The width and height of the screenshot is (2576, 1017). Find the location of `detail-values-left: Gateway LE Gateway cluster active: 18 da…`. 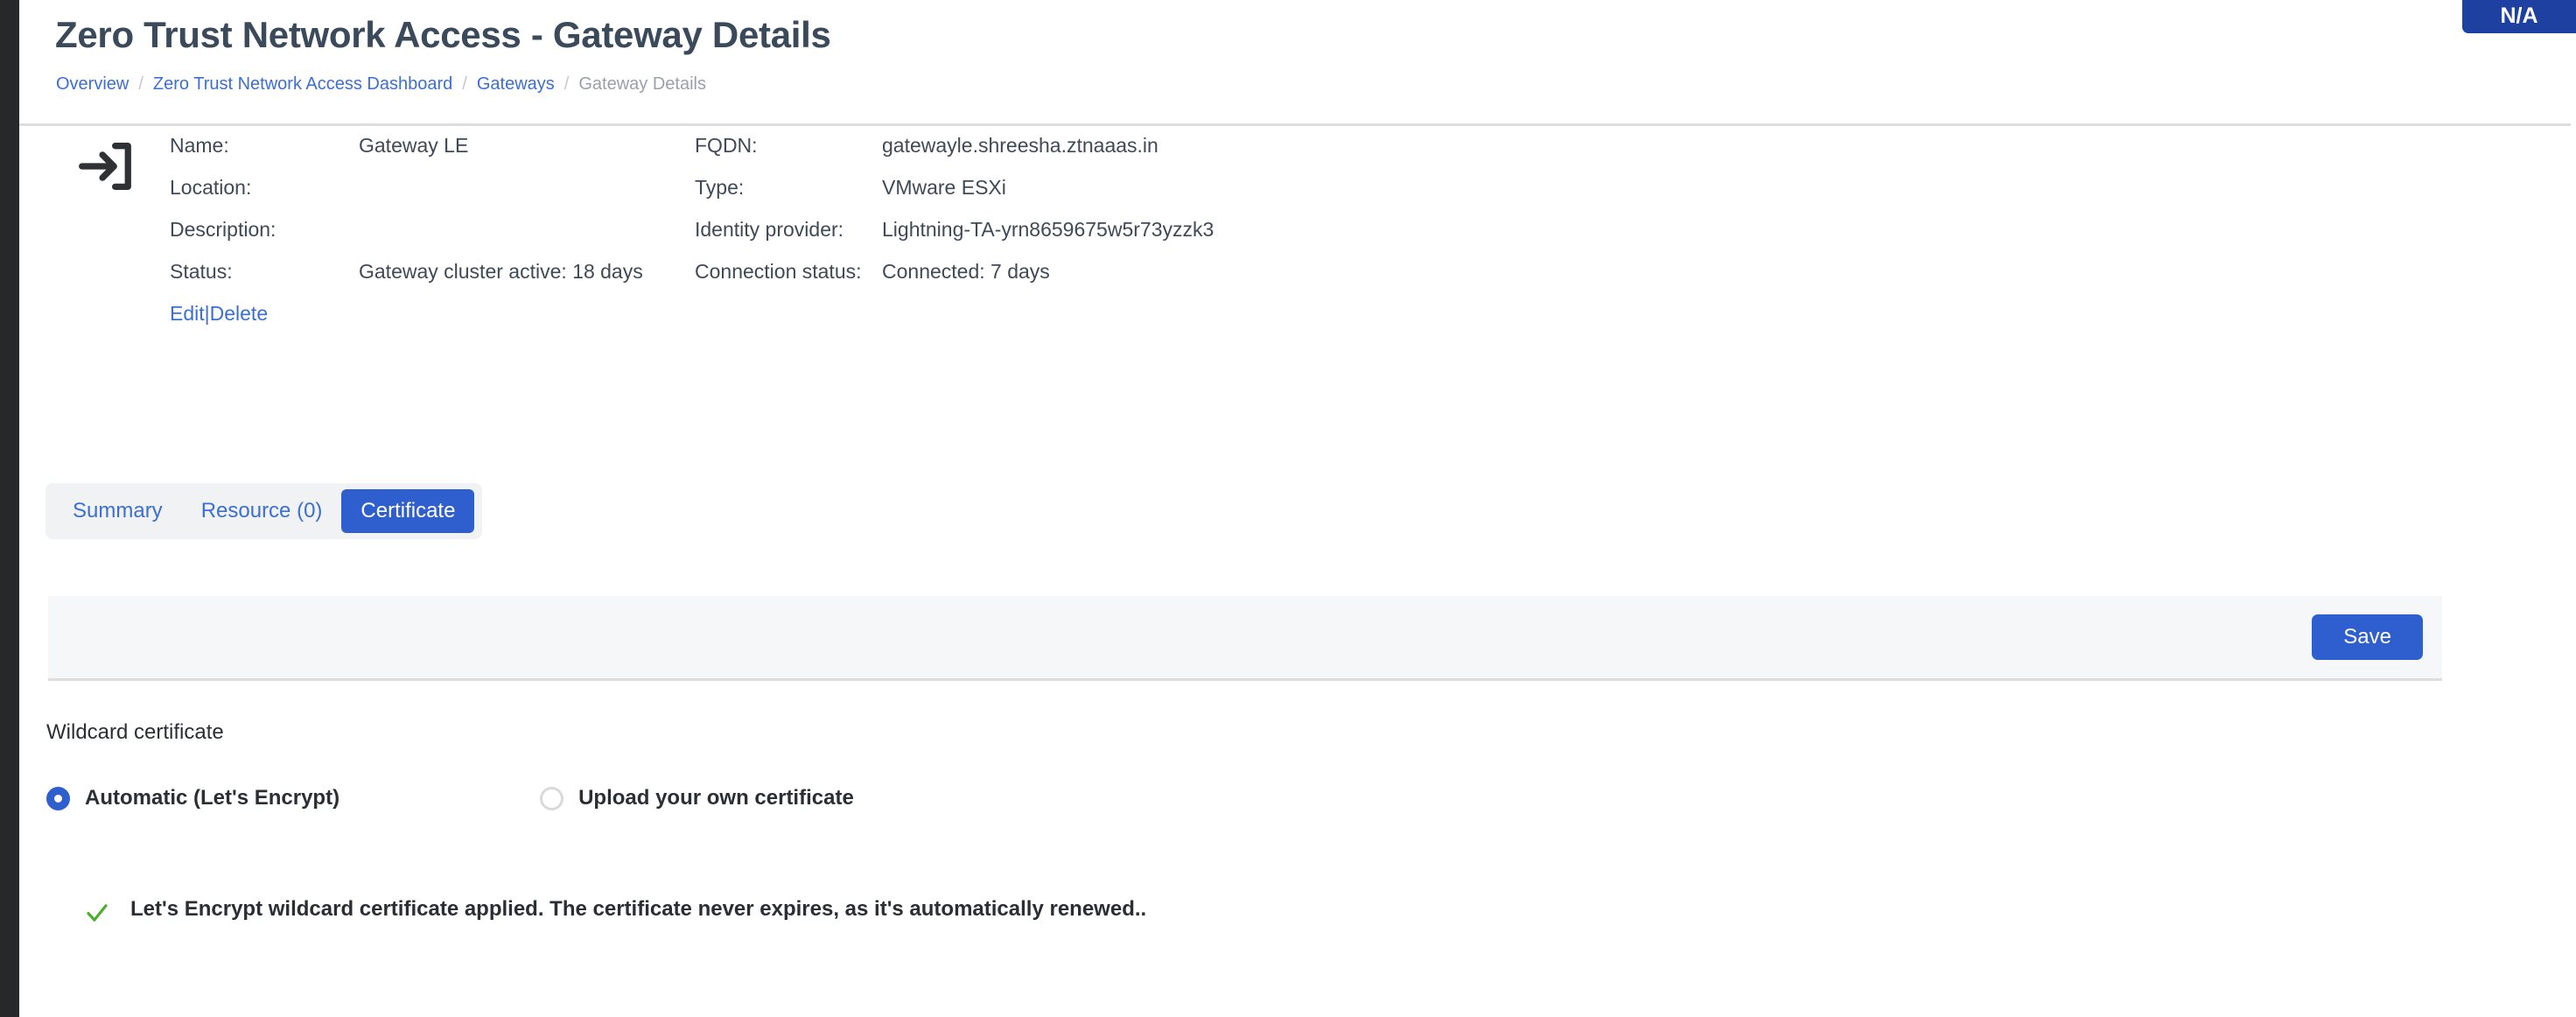

detail-values-left: Gateway LE Gateway cluster active: 18 da… is located at coordinates (501, 208).